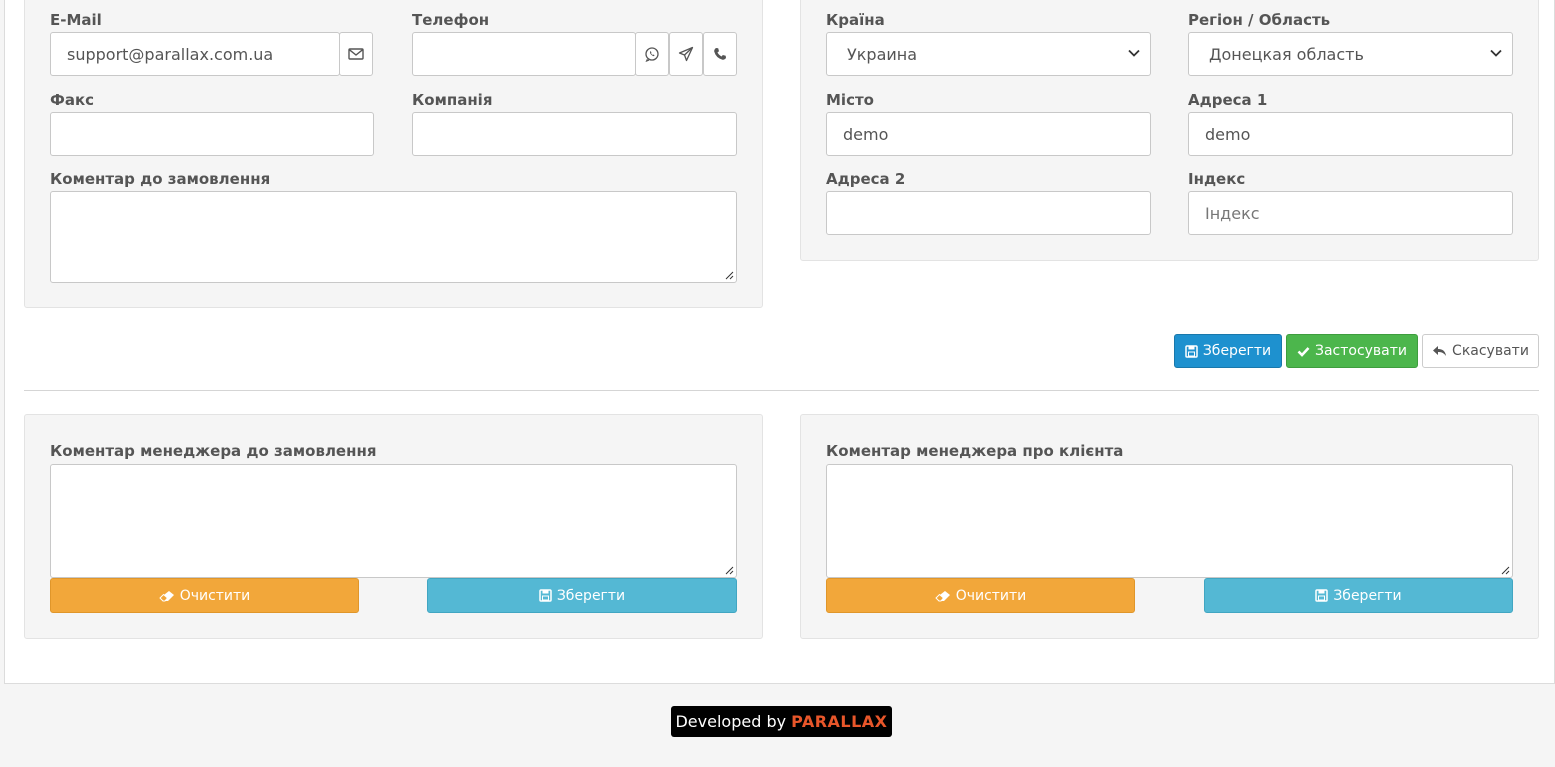  Describe the element at coordinates (865, 134) in the screenshot. I see `city-value: demo` at that location.